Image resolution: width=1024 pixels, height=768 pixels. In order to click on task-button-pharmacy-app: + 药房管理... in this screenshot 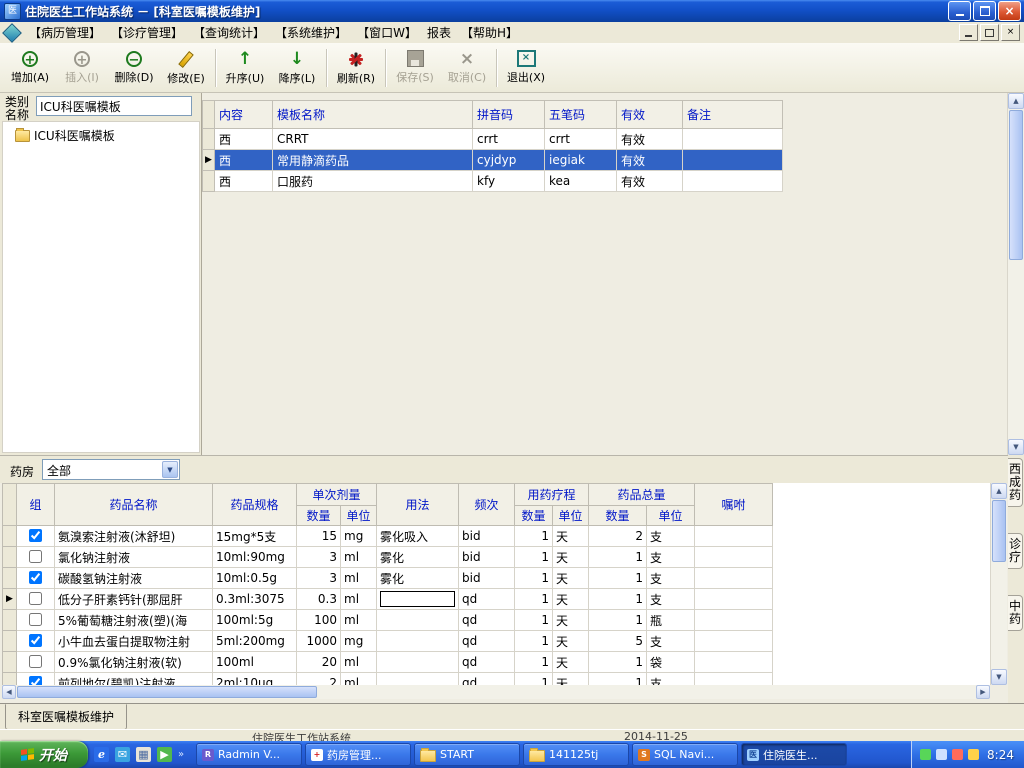, I will do `click(358, 754)`.